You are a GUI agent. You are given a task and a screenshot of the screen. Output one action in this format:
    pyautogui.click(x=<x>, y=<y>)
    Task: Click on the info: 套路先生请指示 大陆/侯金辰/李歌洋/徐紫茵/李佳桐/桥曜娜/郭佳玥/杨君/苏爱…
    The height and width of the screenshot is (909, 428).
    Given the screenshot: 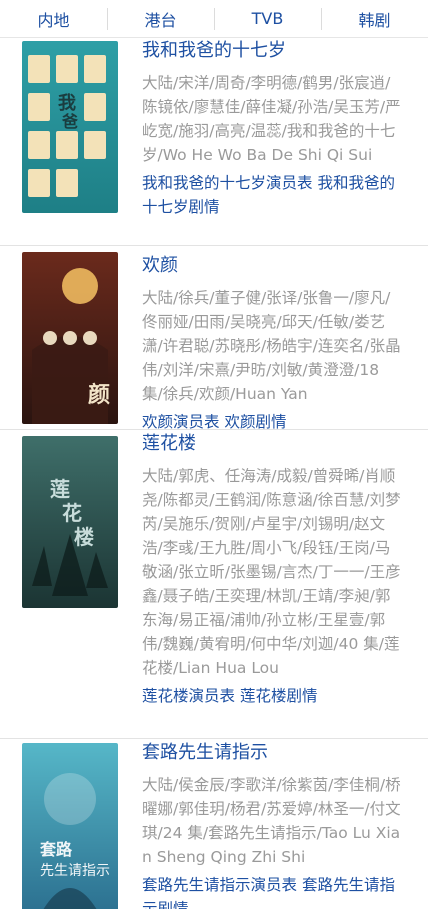 What is the action you would take?
    pyautogui.click(x=273, y=825)
    